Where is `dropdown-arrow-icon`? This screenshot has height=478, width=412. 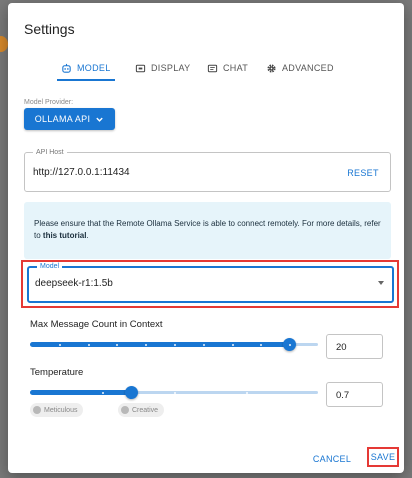 dropdown-arrow-icon is located at coordinates (381, 283).